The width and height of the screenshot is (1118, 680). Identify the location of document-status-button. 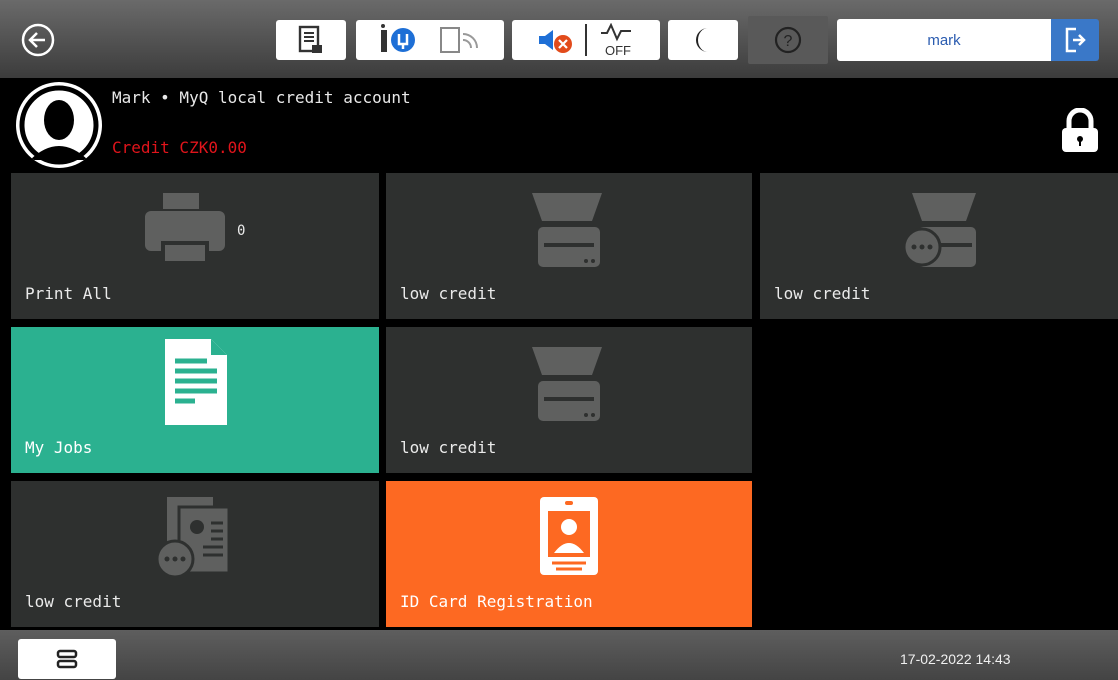
(311, 40).